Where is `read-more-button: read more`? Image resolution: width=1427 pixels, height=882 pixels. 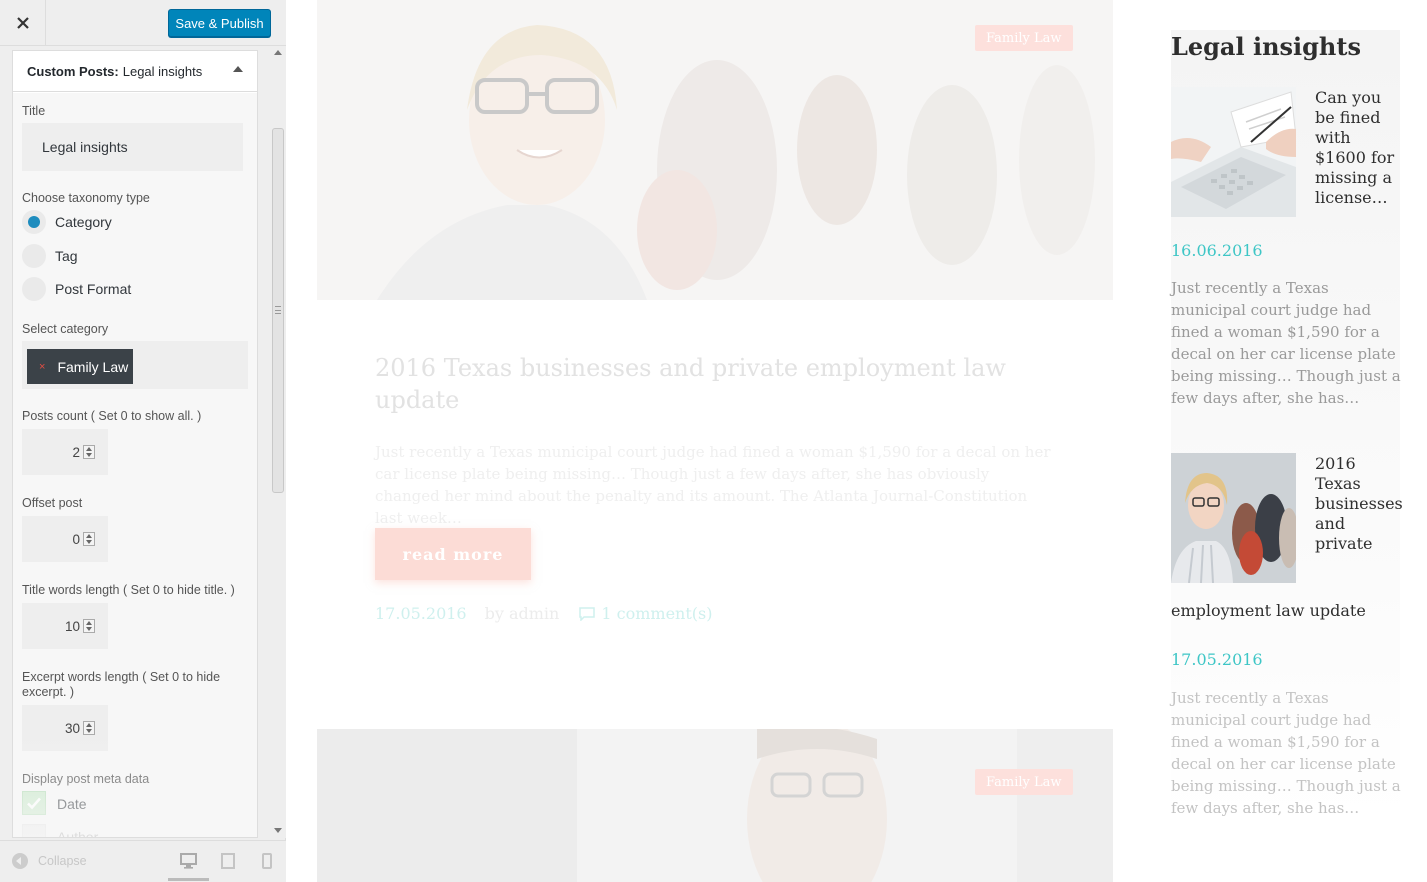 read-more-button: read more is located at coordinates (453, 554).